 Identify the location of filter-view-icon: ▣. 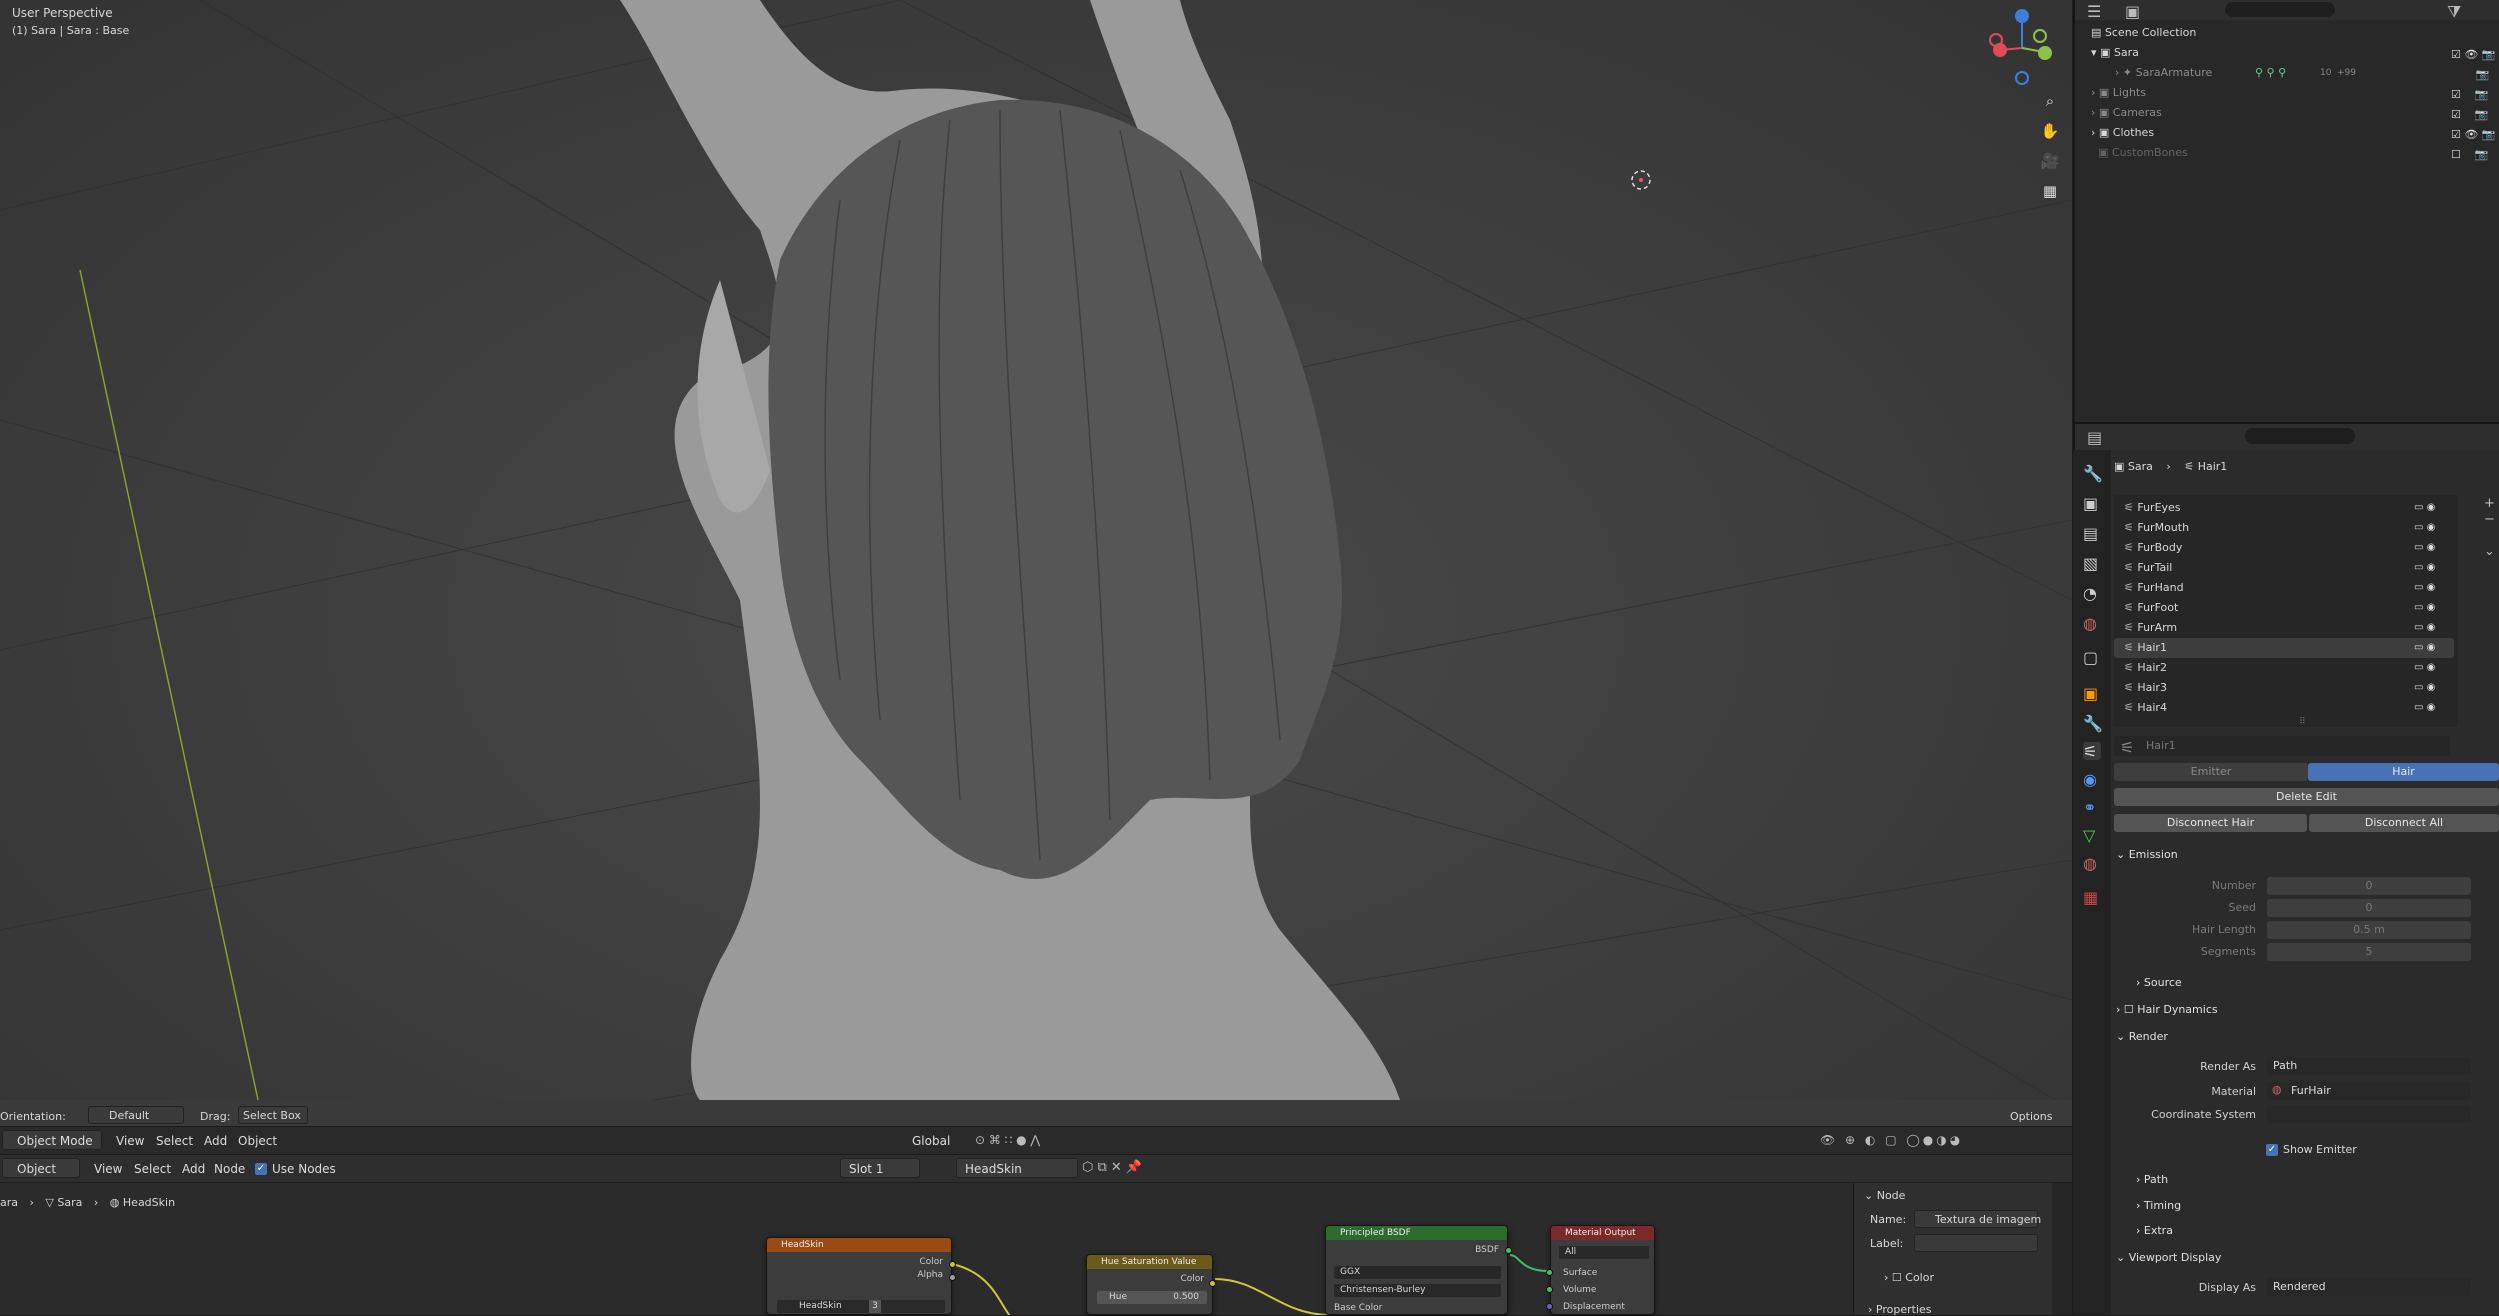
(2132, 11).